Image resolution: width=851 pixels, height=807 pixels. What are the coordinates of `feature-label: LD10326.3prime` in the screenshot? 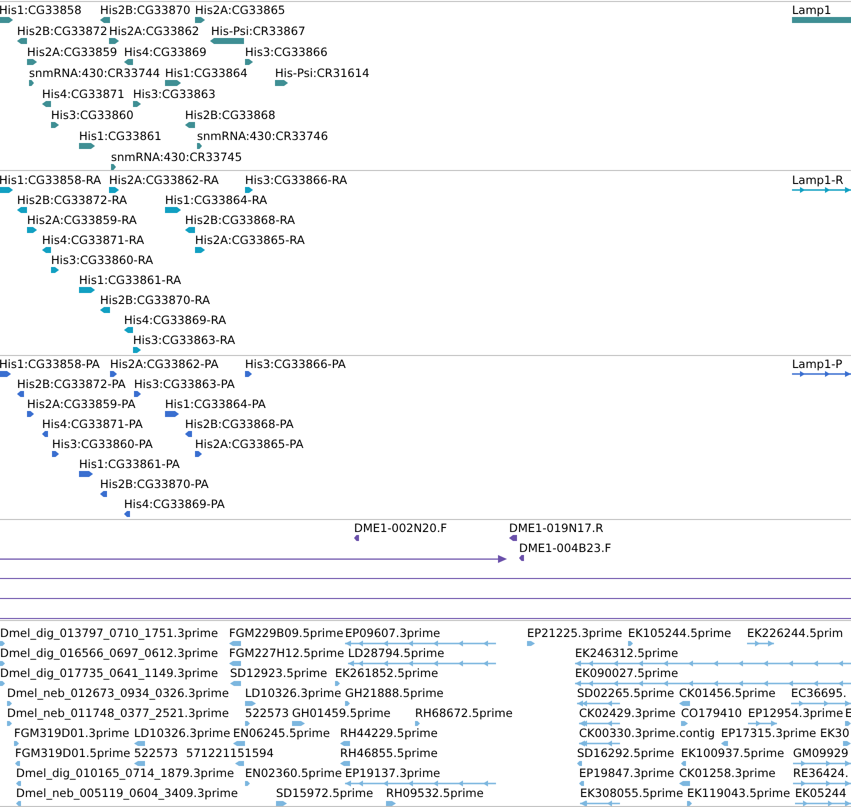 It's located at (293, 693).